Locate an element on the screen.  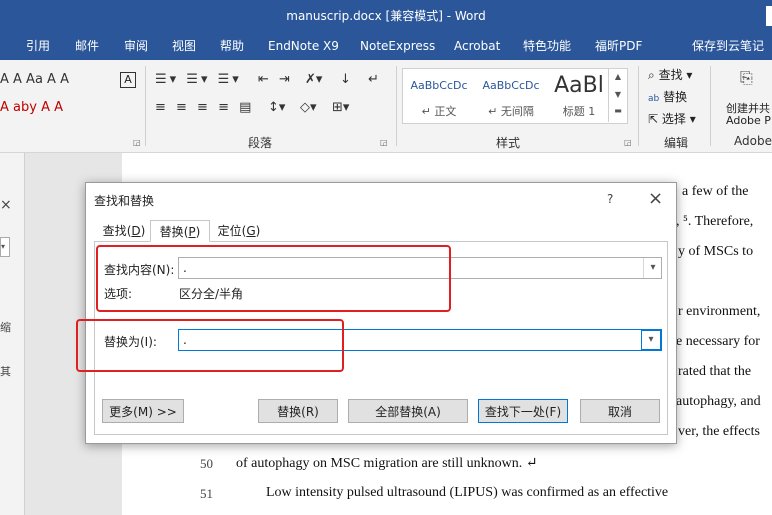
annotation-highlight-find is located at coordinates (273, 278).